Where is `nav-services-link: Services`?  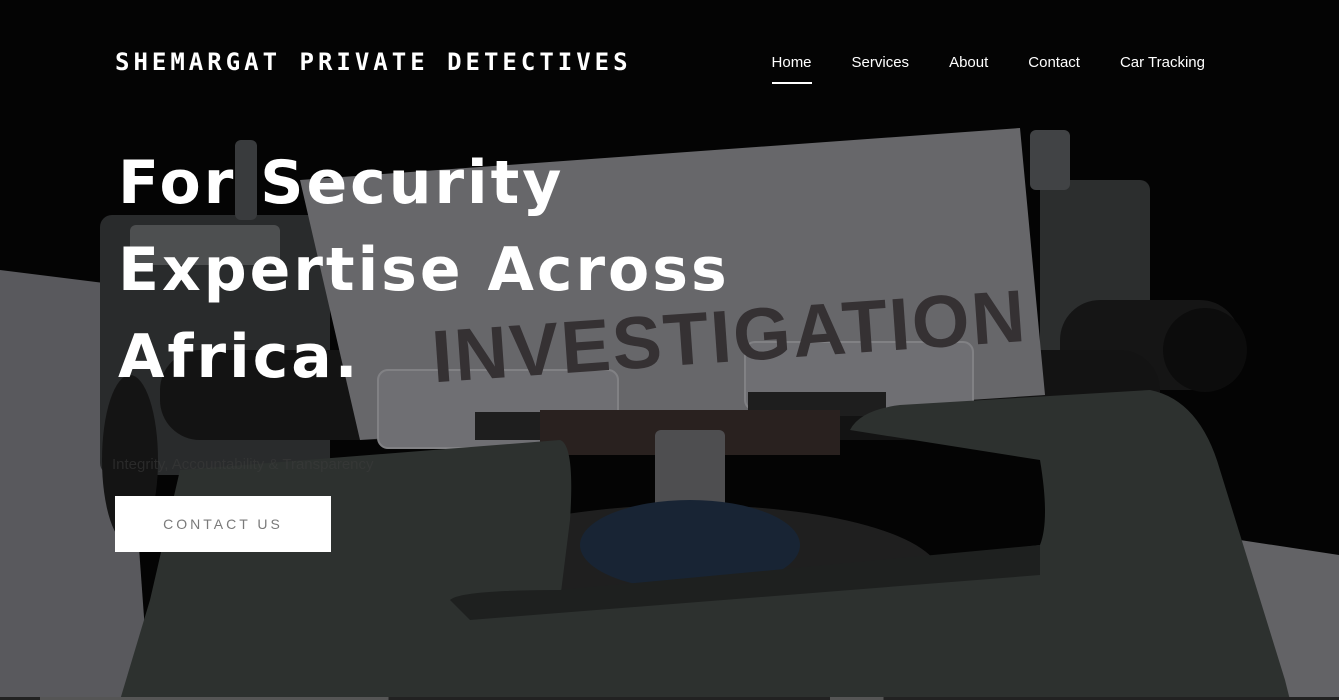 nav-services-link: Services is located at coordinates (881, 68).